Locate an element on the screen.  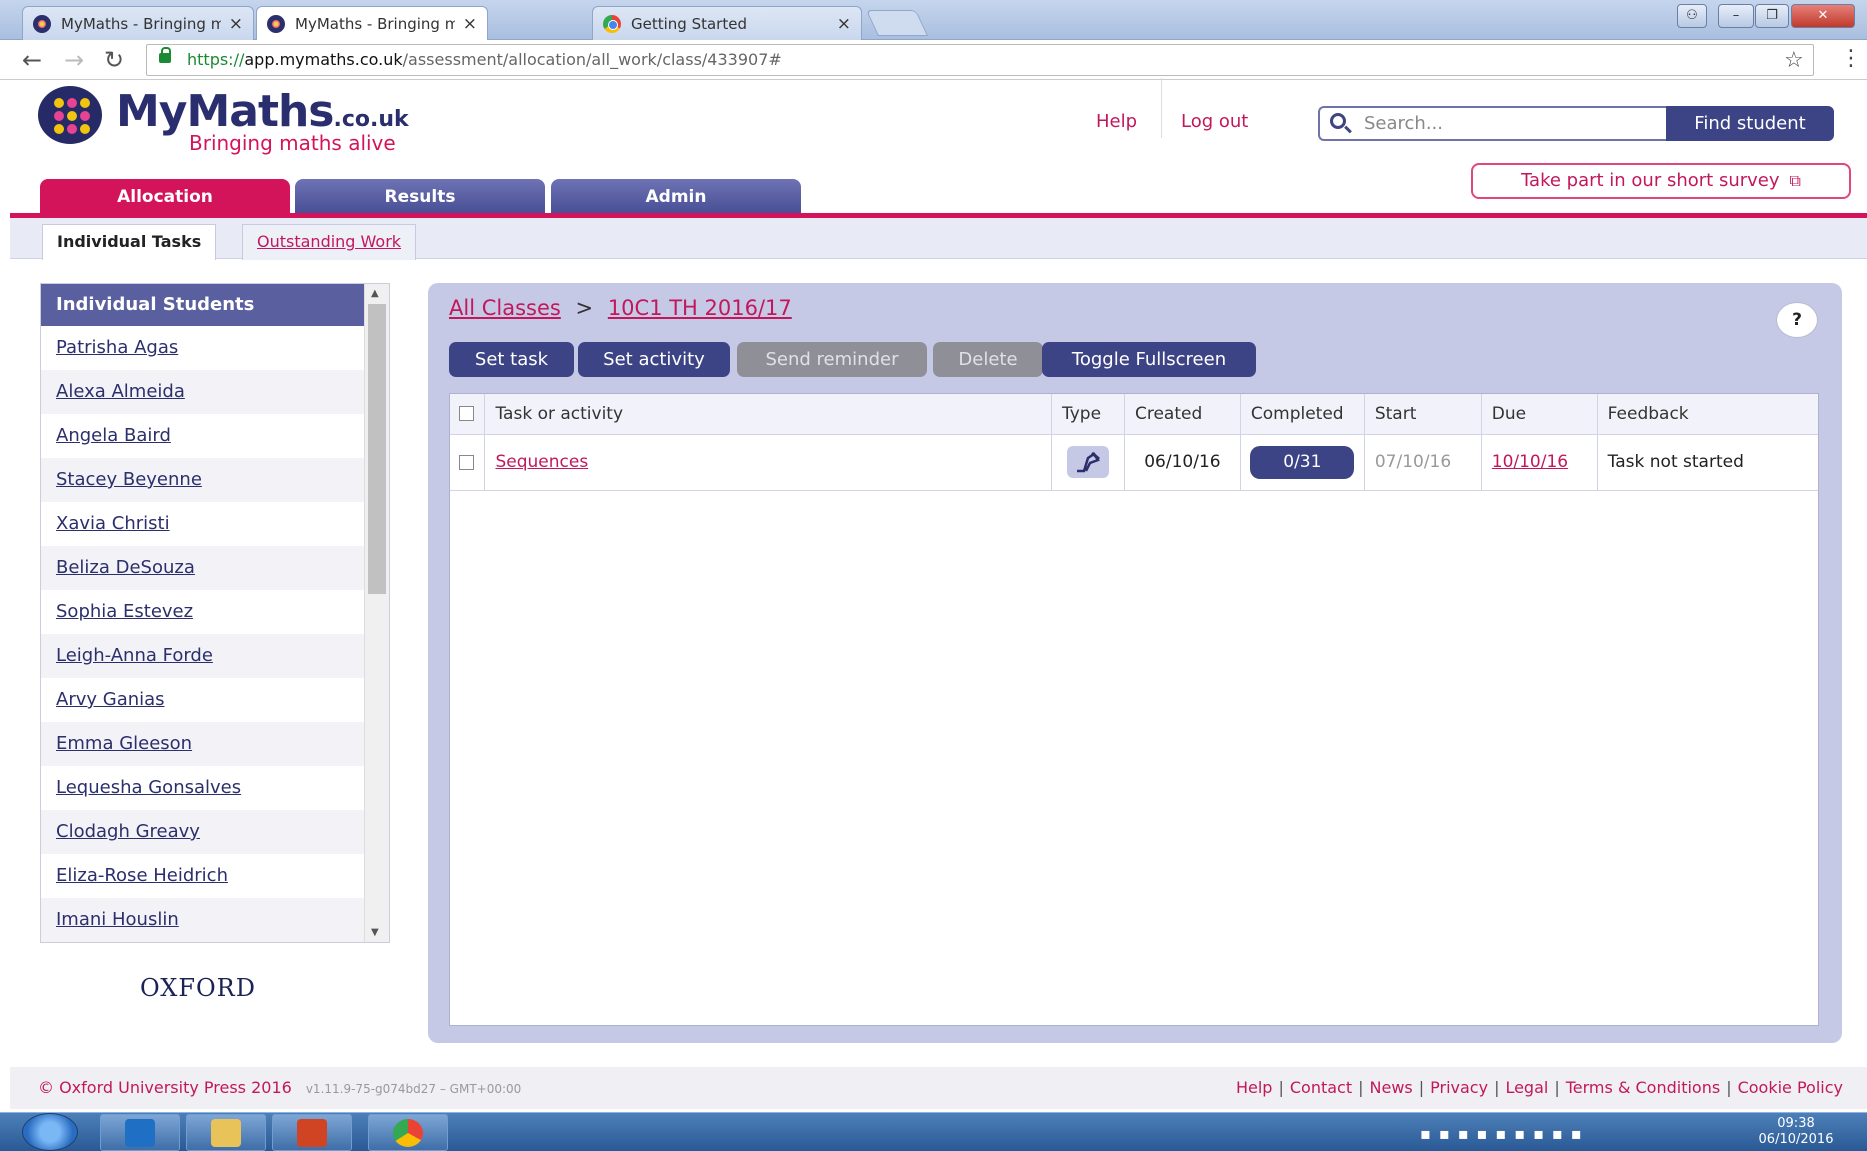
browser-tab-title: Getting Started is located at coordinates (689, 23).